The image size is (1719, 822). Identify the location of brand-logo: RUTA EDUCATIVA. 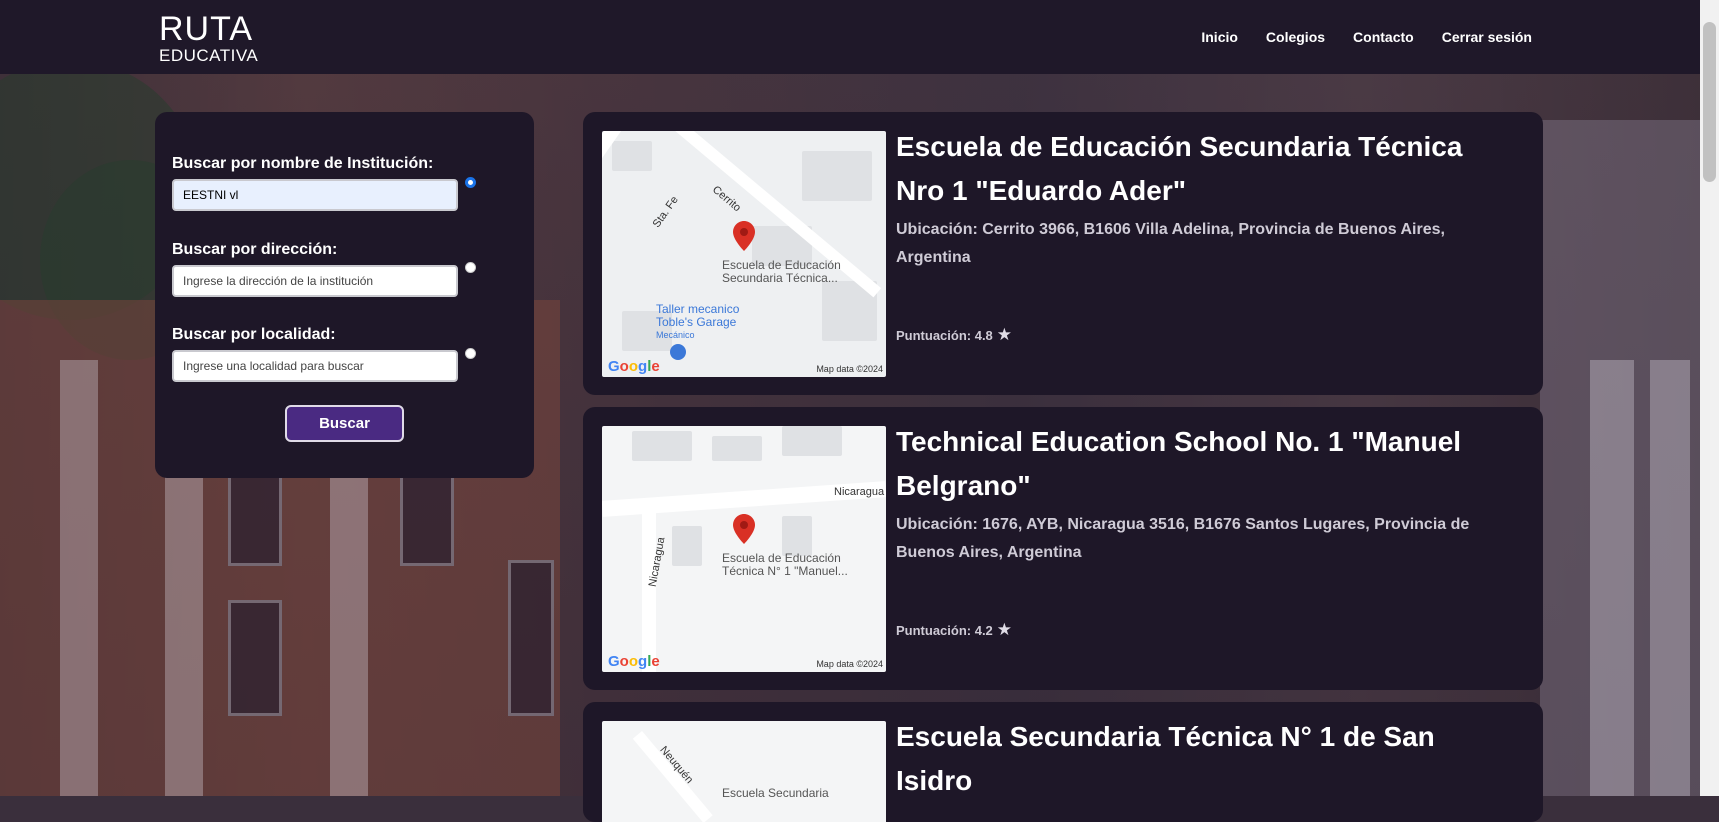
(208, 38).